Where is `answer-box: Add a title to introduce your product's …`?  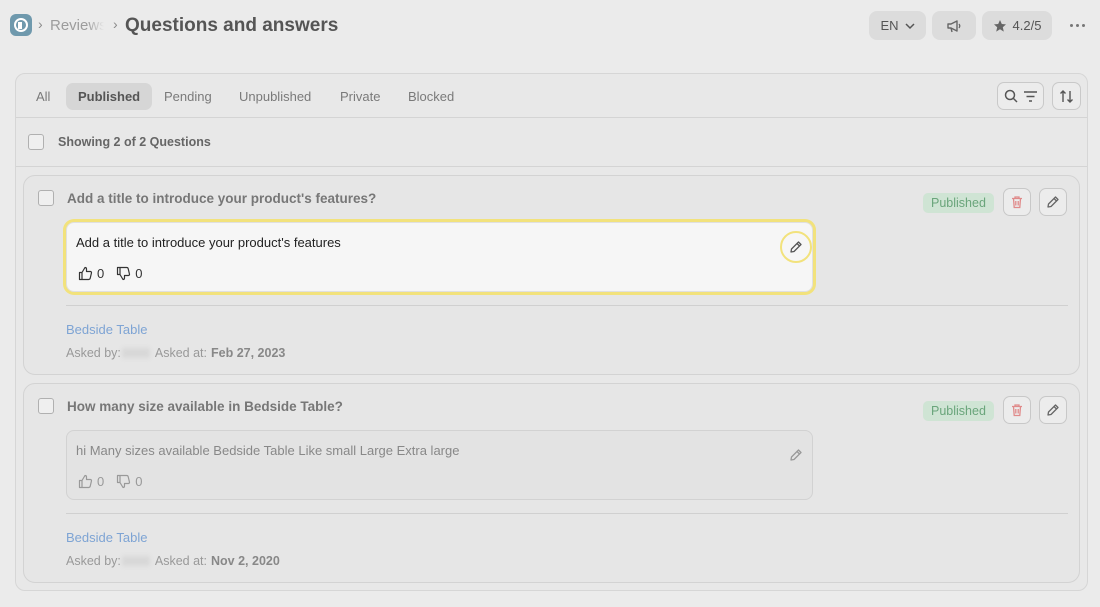 answer-box: Add a title to introduce your product's … is located at coordinates (439, 257).